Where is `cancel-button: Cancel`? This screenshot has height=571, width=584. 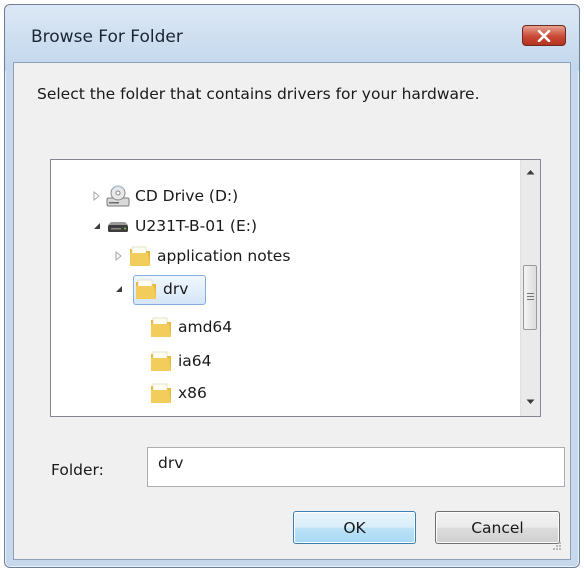
cancel-button: Cancel is located at coordinates (497, 527).